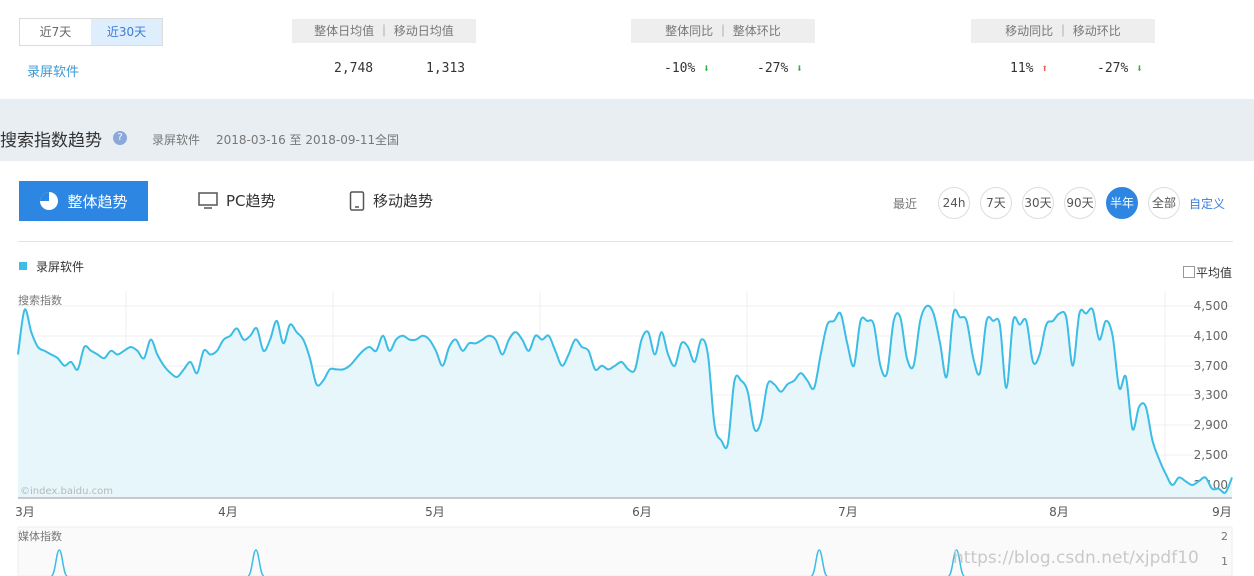 The image size is (1254, 576). What do you see at coordinates (384, 31) in the screenshot?
I see `avg-header: 整体日均值 ｜ 移动日均值` at bounding box center [384, 31].